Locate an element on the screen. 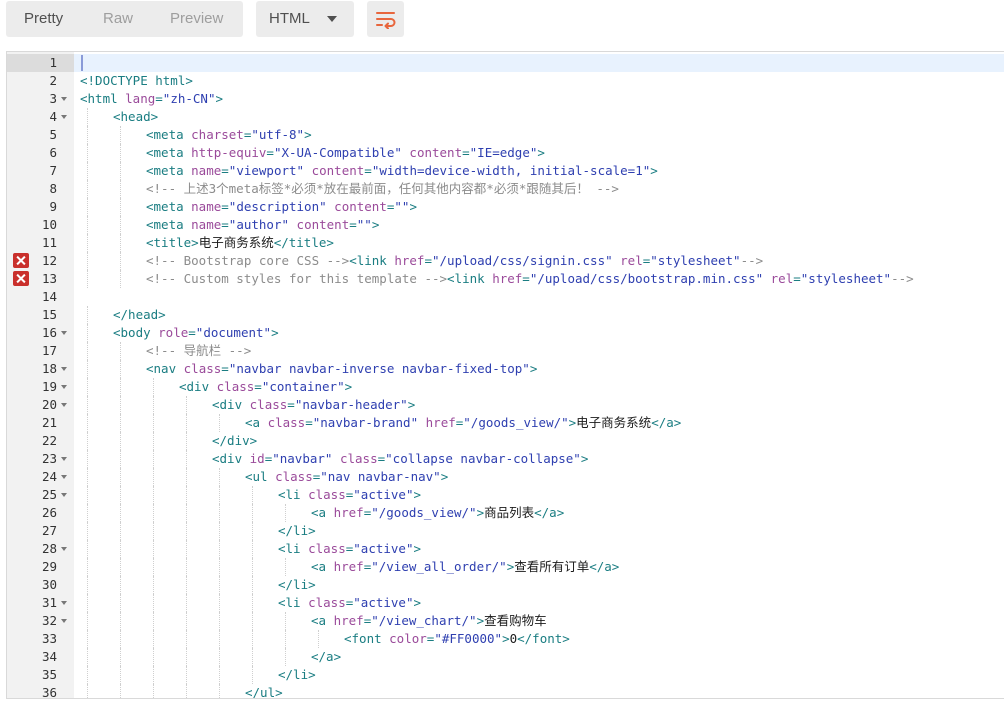 The width and height of the screenshot is (1004, 704). code-line: 17 <!-- 导航栏 --> is located at coordinates (505, 351).